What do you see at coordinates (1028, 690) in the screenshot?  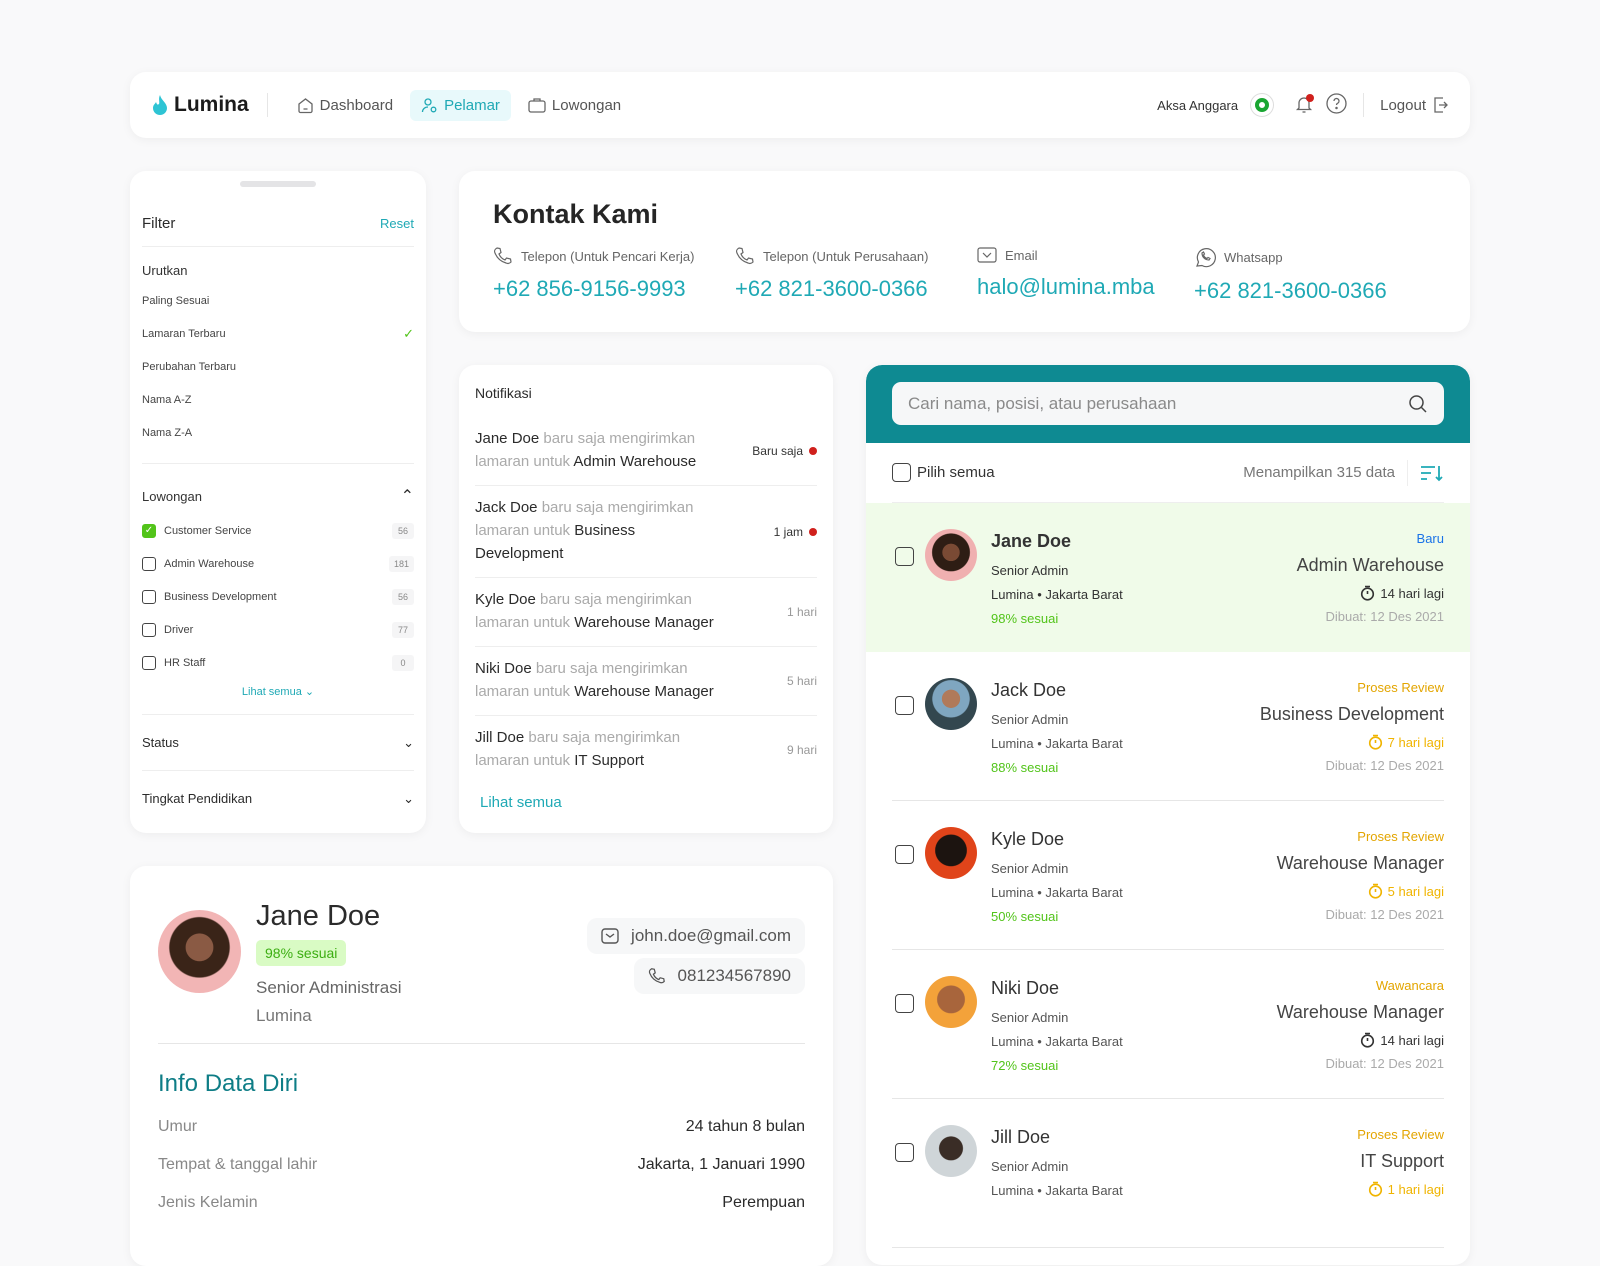 I see `applicant-name: Jack Doe` at bounding box center [1028, 690].